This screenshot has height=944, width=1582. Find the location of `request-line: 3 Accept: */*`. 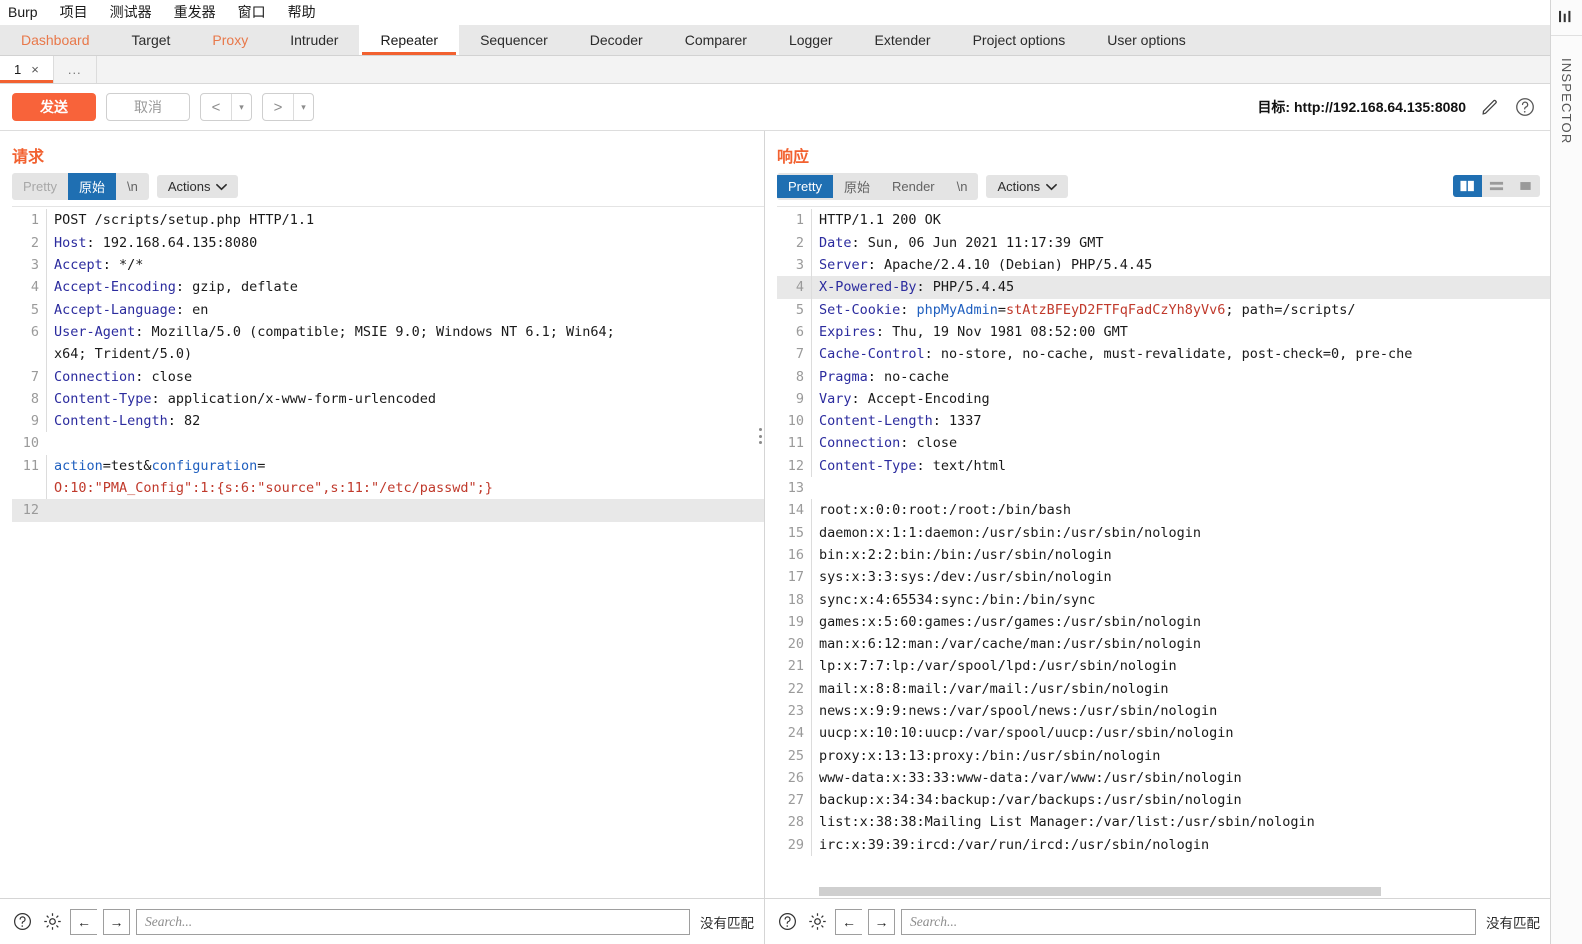

request-line: 3 Accept: */* is located at coordinates (388, 265).